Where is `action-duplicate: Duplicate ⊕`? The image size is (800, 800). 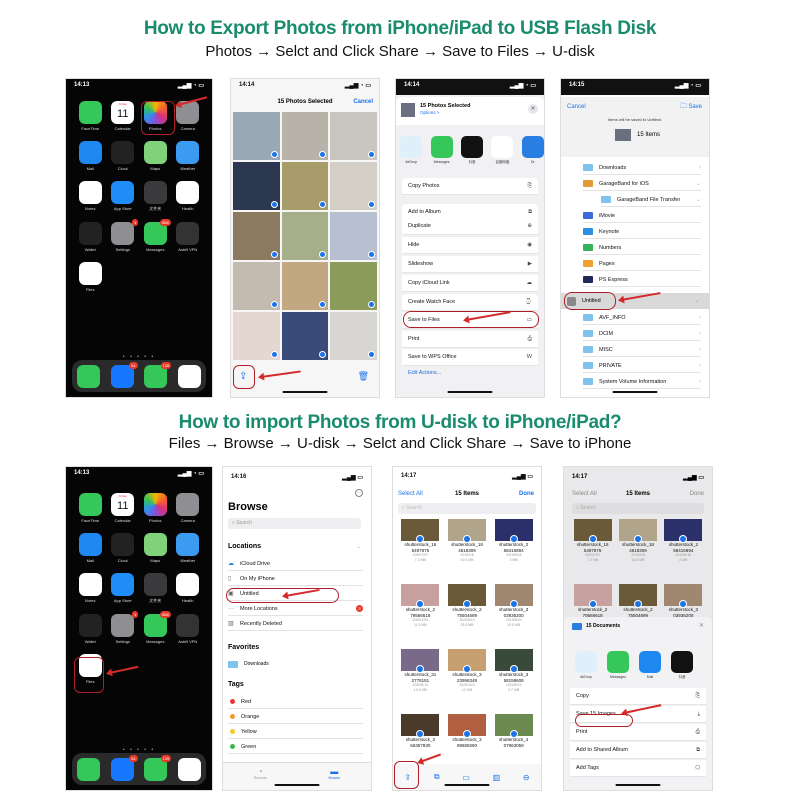 action-duplicate: Duplicate ⊕ is located at coordinates (470, 226).